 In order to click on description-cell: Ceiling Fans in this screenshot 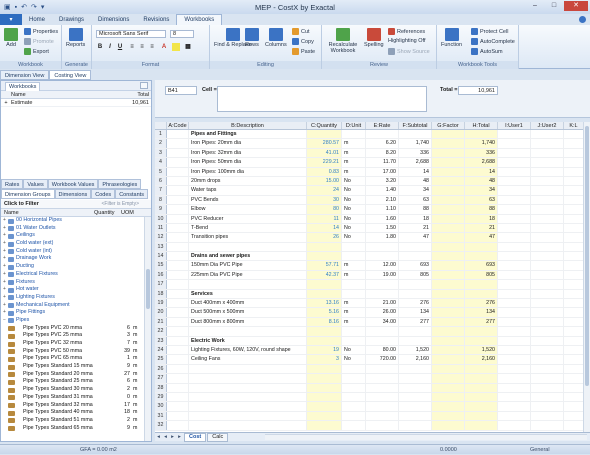, I will do `click(248, 359)`.